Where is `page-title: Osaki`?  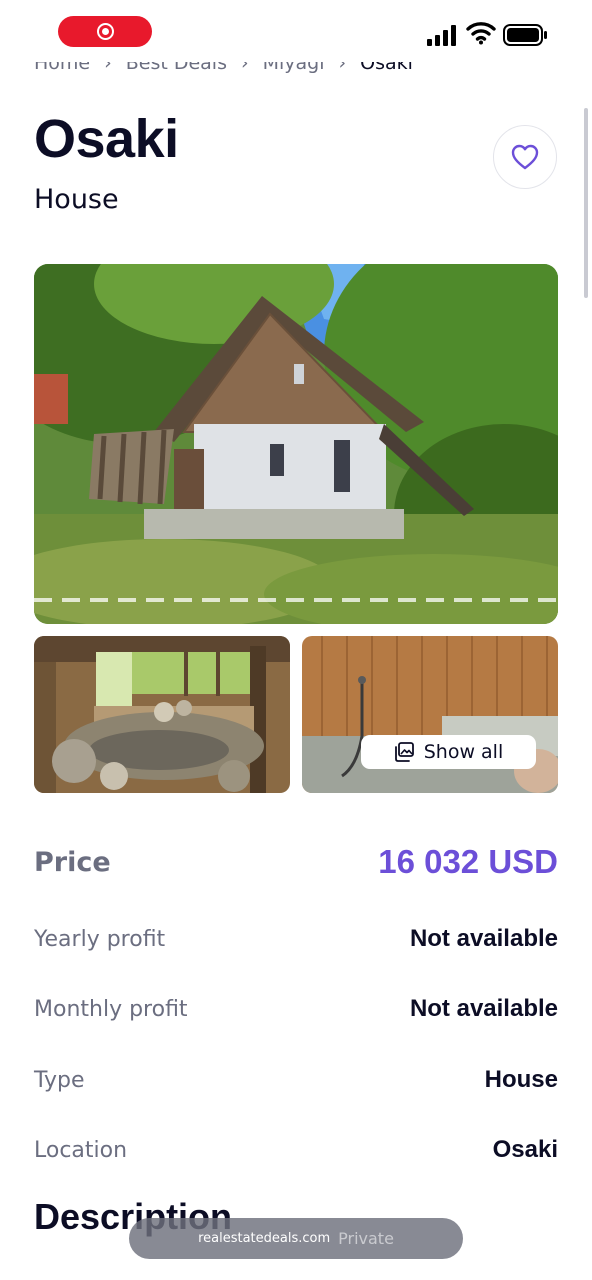 page-title: Osaki is located at coordinates (106, 139).